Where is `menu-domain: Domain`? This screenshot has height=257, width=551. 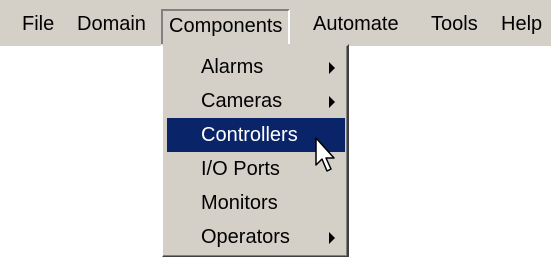
menu-domain: Domain is located at coordinates (111, 24).